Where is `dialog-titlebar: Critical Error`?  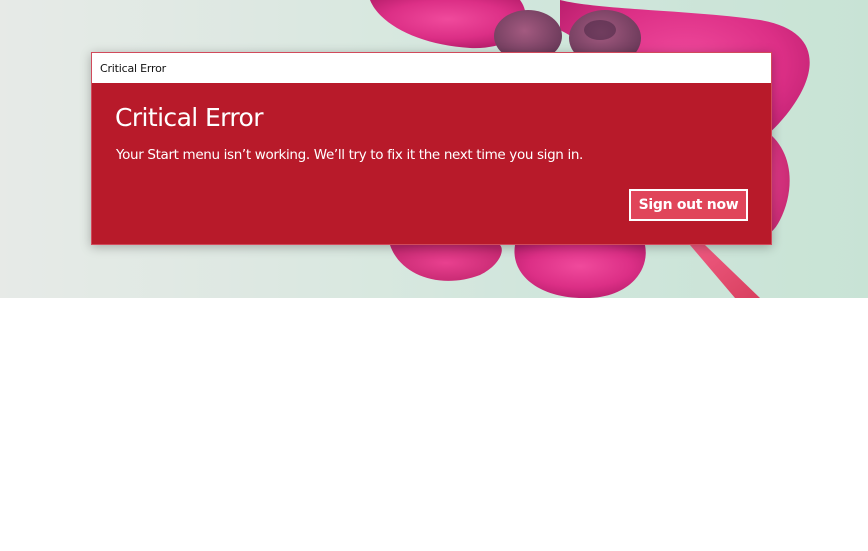
dialog-titlebar: Critical Error is located at coordinates (431, 68).